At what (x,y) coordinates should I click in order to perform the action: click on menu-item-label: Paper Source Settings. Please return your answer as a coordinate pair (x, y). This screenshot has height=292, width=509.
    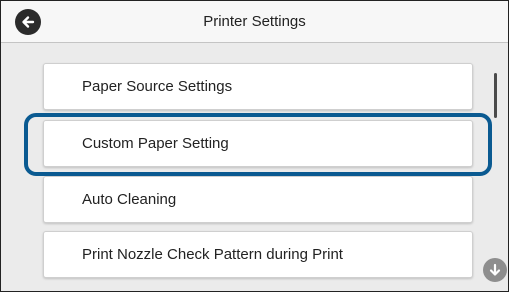
    Looking at the image, I should click on (157, 86).